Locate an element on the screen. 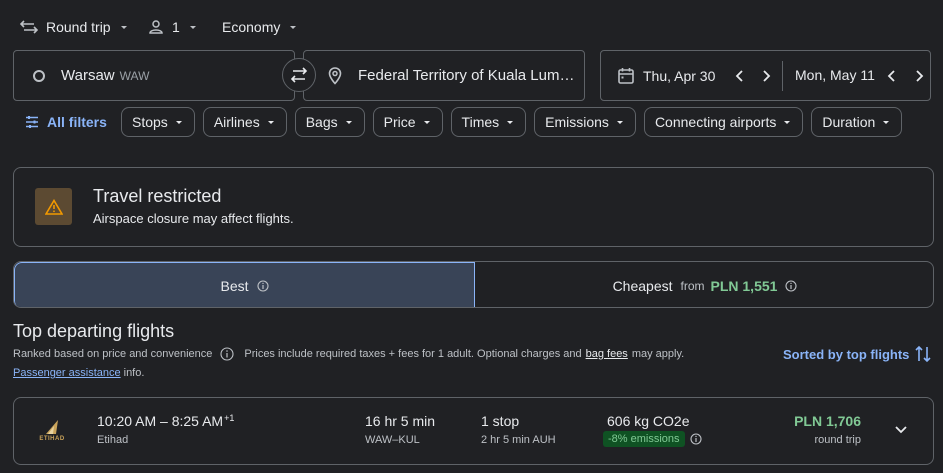 This screenshot has width=943, height=473. cabin-class-label: Economy is located at coordinates (251, 27).